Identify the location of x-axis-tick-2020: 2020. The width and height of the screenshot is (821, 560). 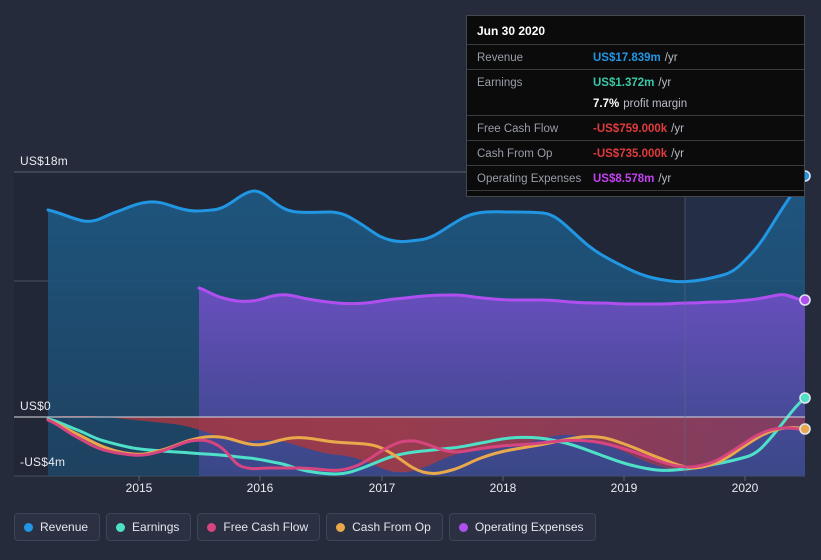
(745, 488).